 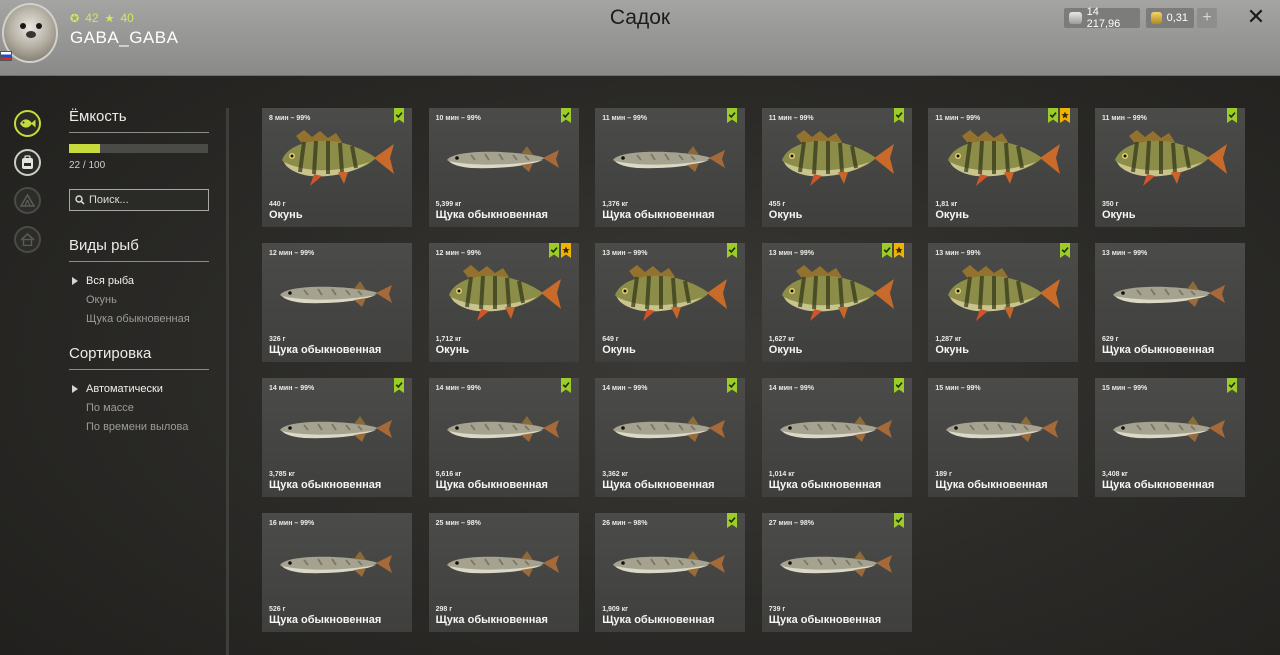 I want to click on fish-card: 25 мин – 98% 298 г Щука обыкновенная, so click(x=503, y=572).